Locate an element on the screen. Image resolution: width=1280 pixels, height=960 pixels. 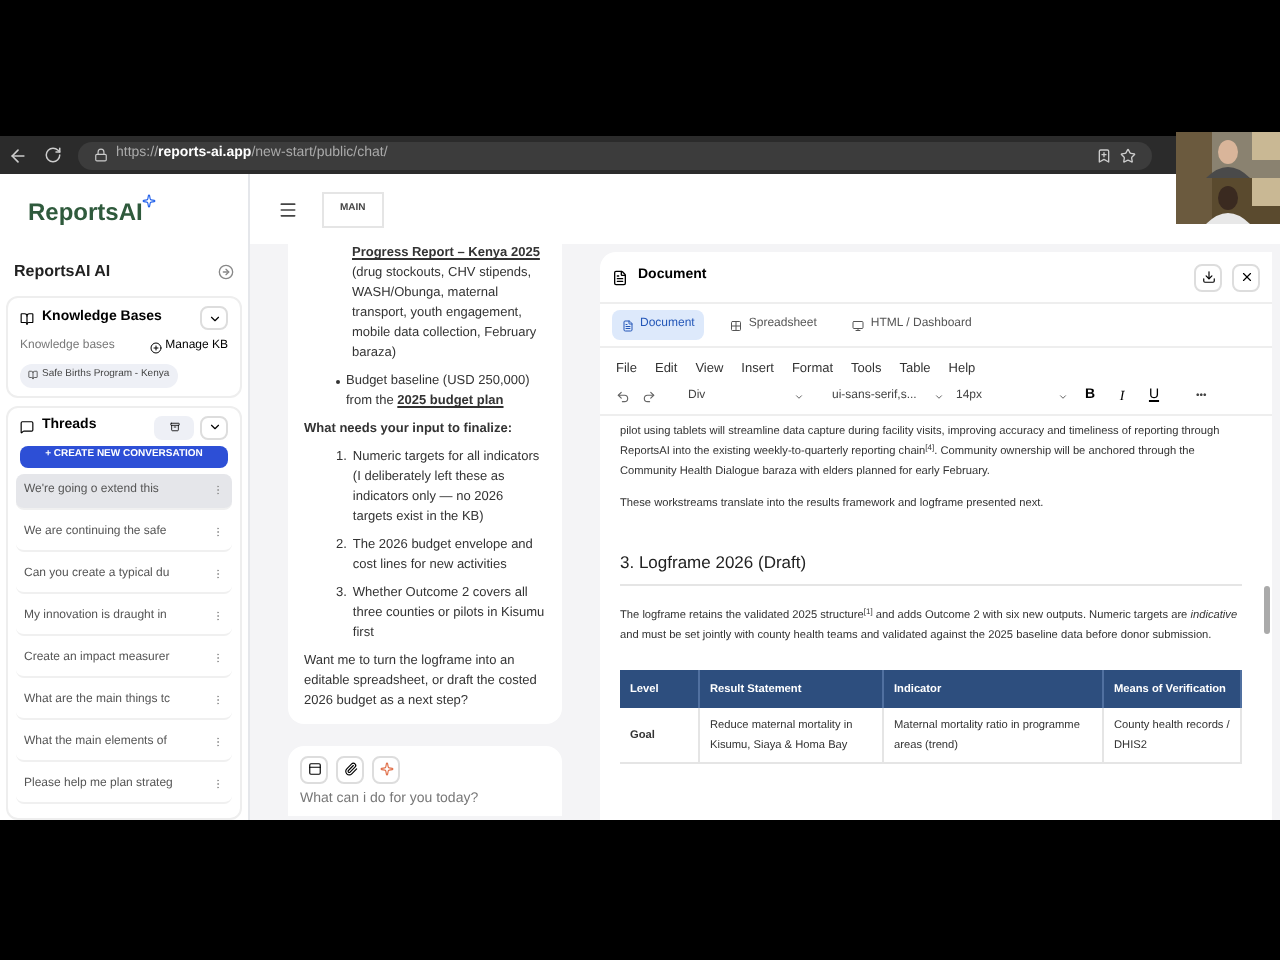
download-button is located at coordinates (1208, 277).